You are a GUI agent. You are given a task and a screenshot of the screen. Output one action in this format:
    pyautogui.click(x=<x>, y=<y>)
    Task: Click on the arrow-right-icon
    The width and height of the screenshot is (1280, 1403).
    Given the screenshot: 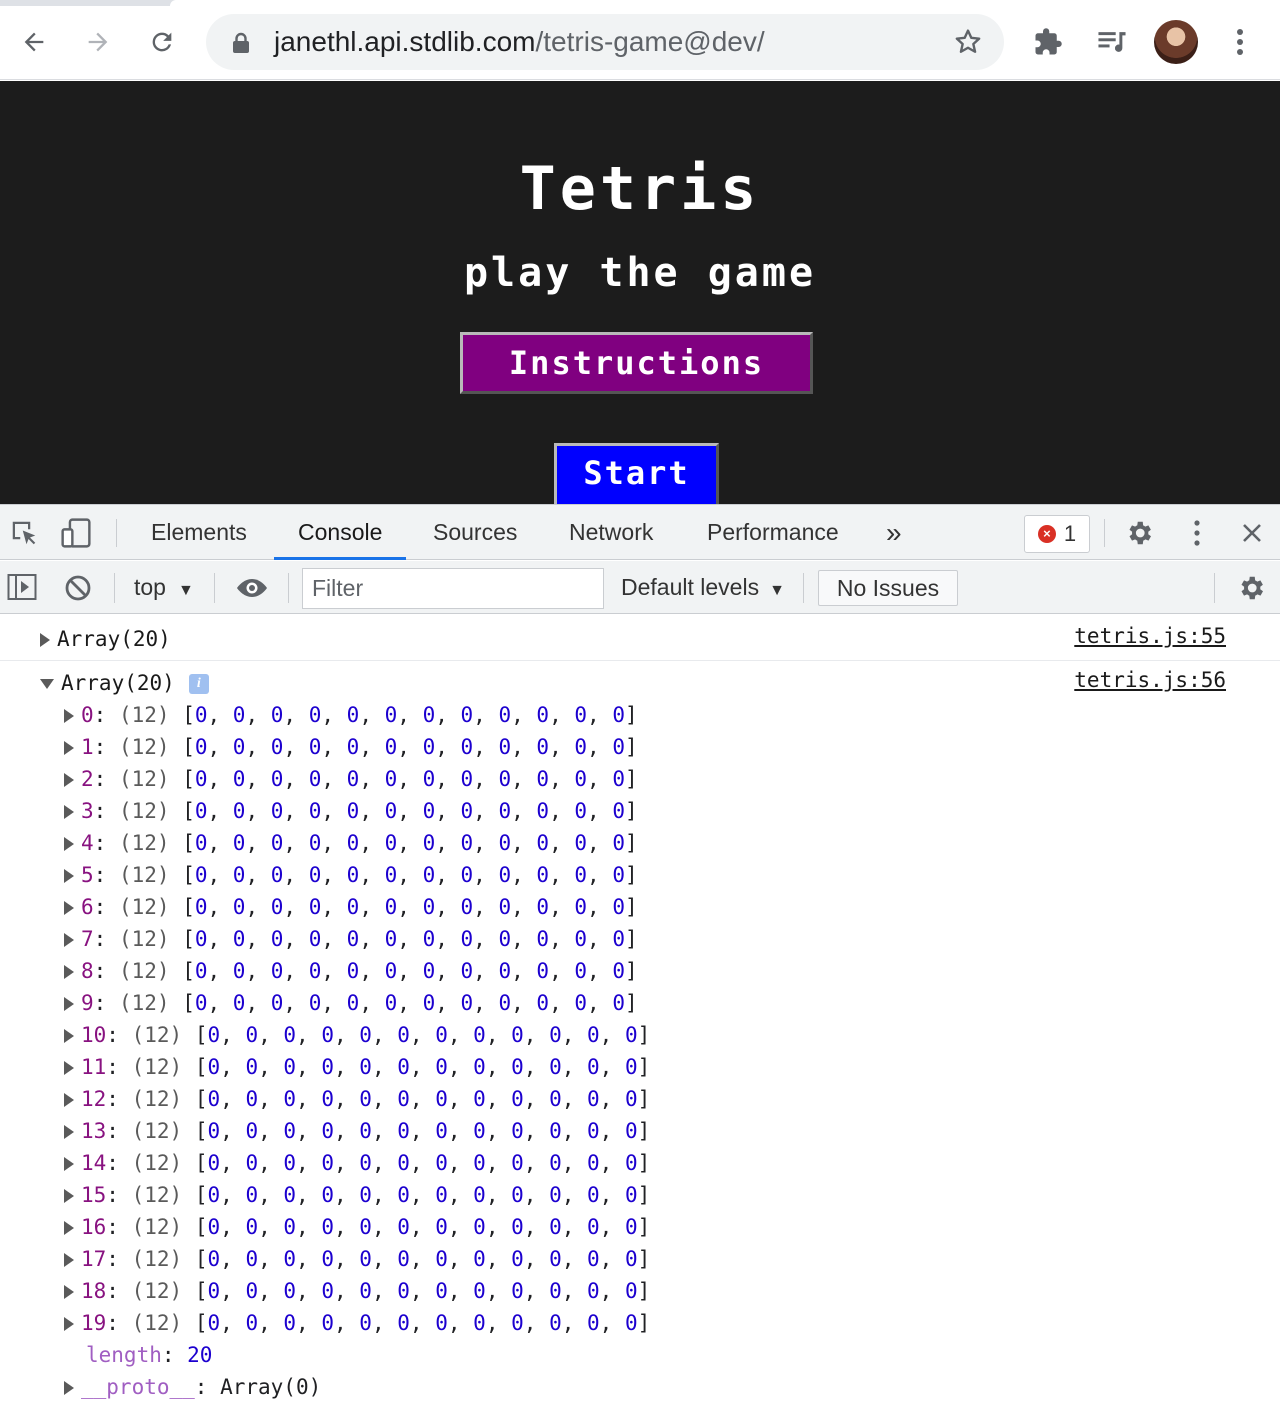 What is the action you would take?
    pyautogui.click(x=98, y=42)
    